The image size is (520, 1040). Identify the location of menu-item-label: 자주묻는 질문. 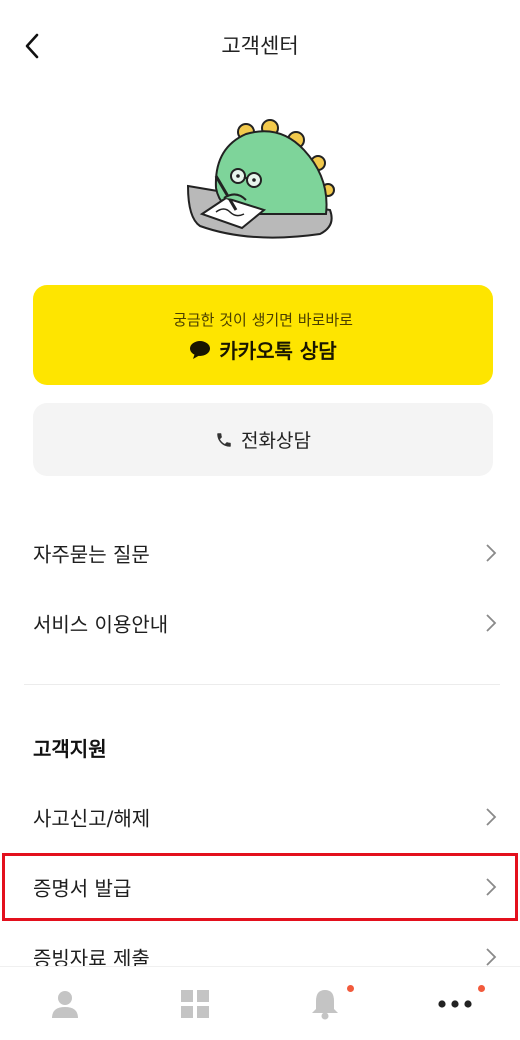
(91, 554).